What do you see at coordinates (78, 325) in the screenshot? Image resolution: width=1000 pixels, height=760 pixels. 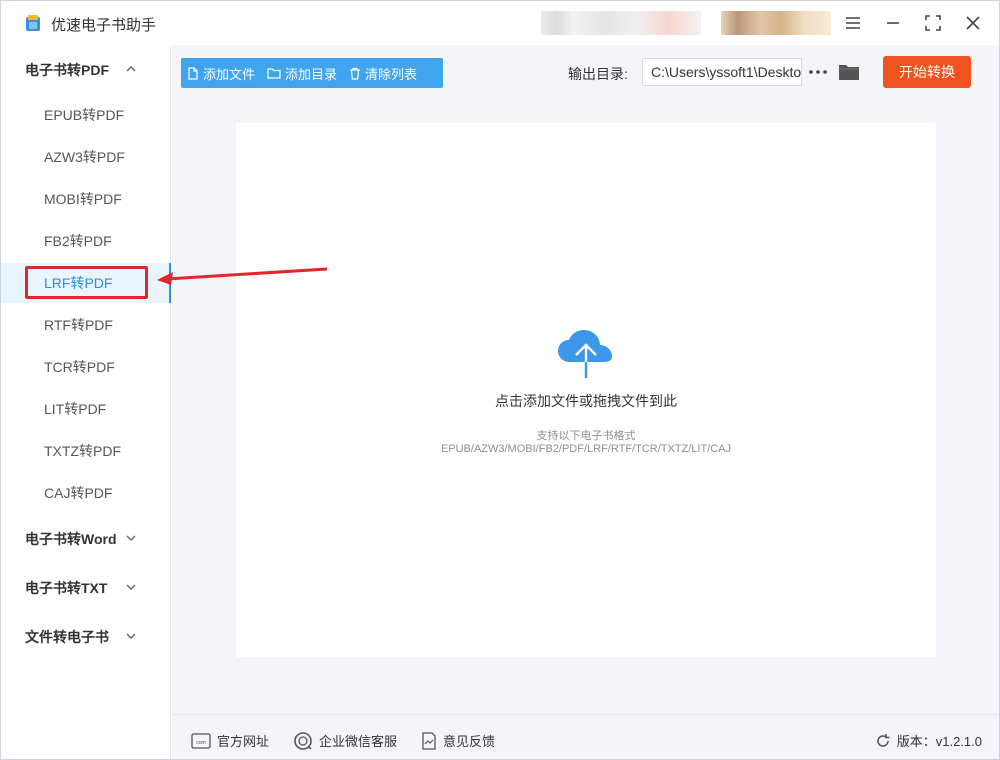 I see `sidebar-item-label: RTF转PDF` at bounding box center [78, 325].